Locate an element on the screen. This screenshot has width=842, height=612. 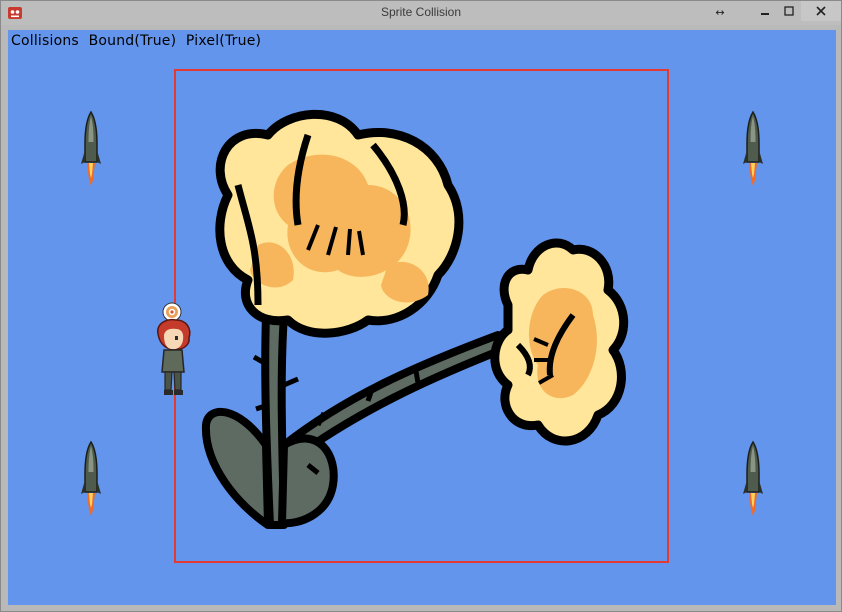
maximize-icon is located at coordinates (789, 11).